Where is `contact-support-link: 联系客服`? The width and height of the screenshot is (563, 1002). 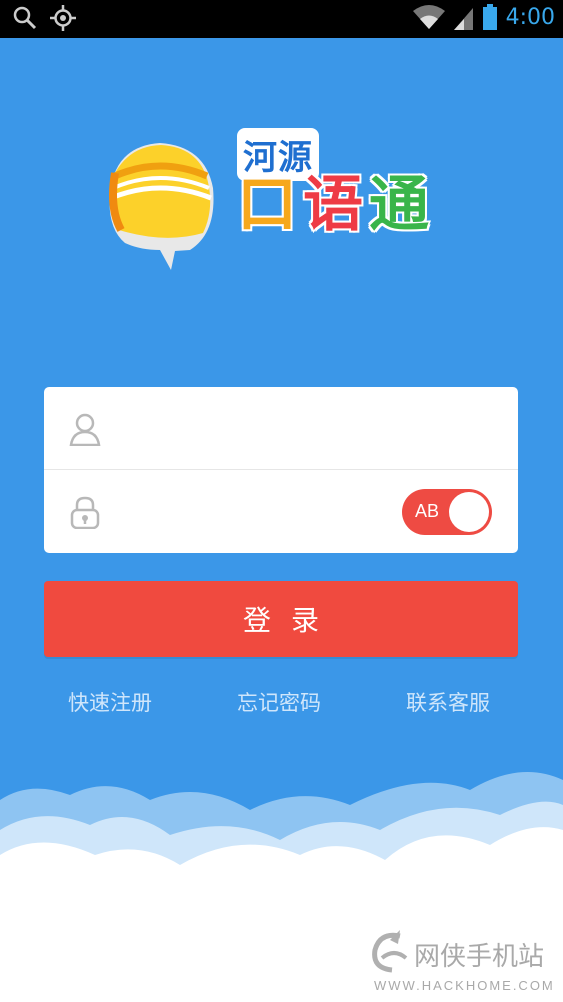 contact-support-link: 联系客服 is located at coordinates (448, 702).